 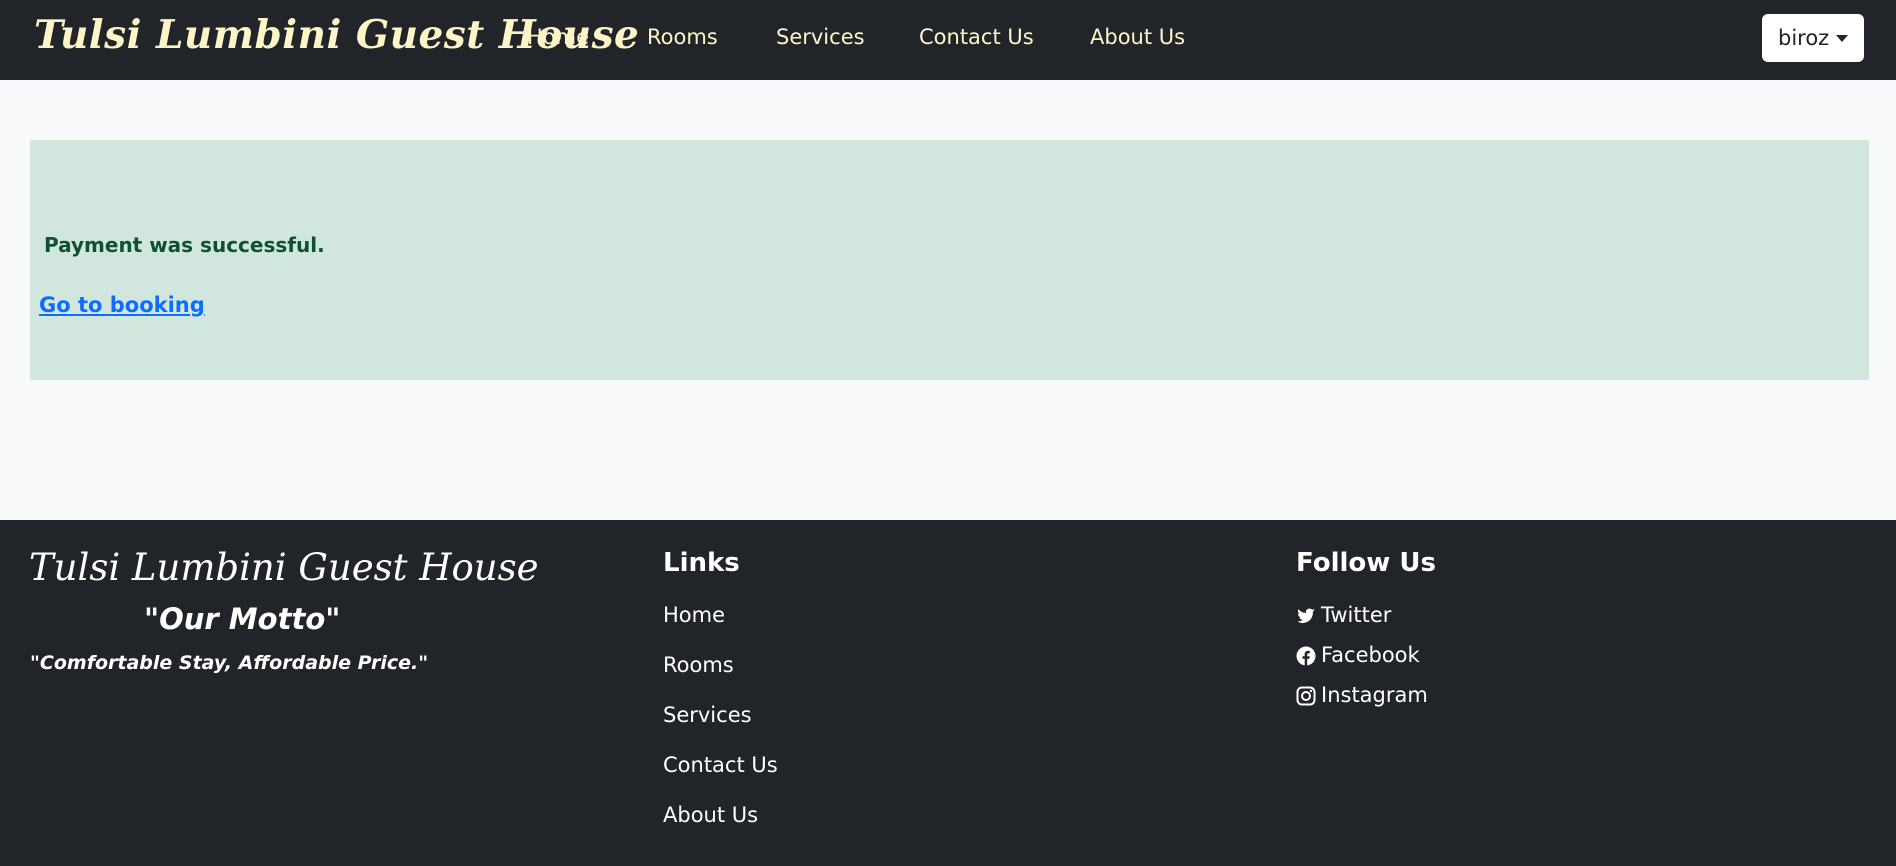 What do you see at coordinates (1356, 615) in the screenshot?
I see `social-label-twitter: Twitter` at bounding box center [1356, 615].